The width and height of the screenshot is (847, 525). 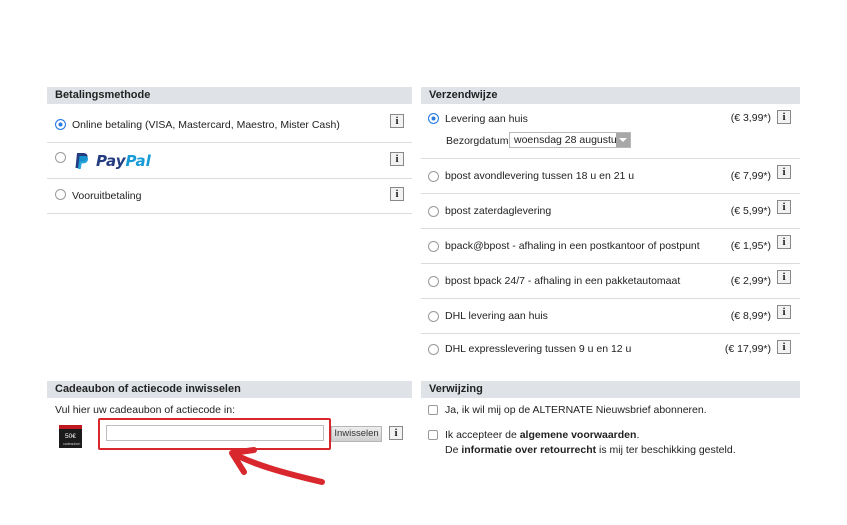 I want to click on shipping-price: (€ 7,99*), so click(x=750, y=176).